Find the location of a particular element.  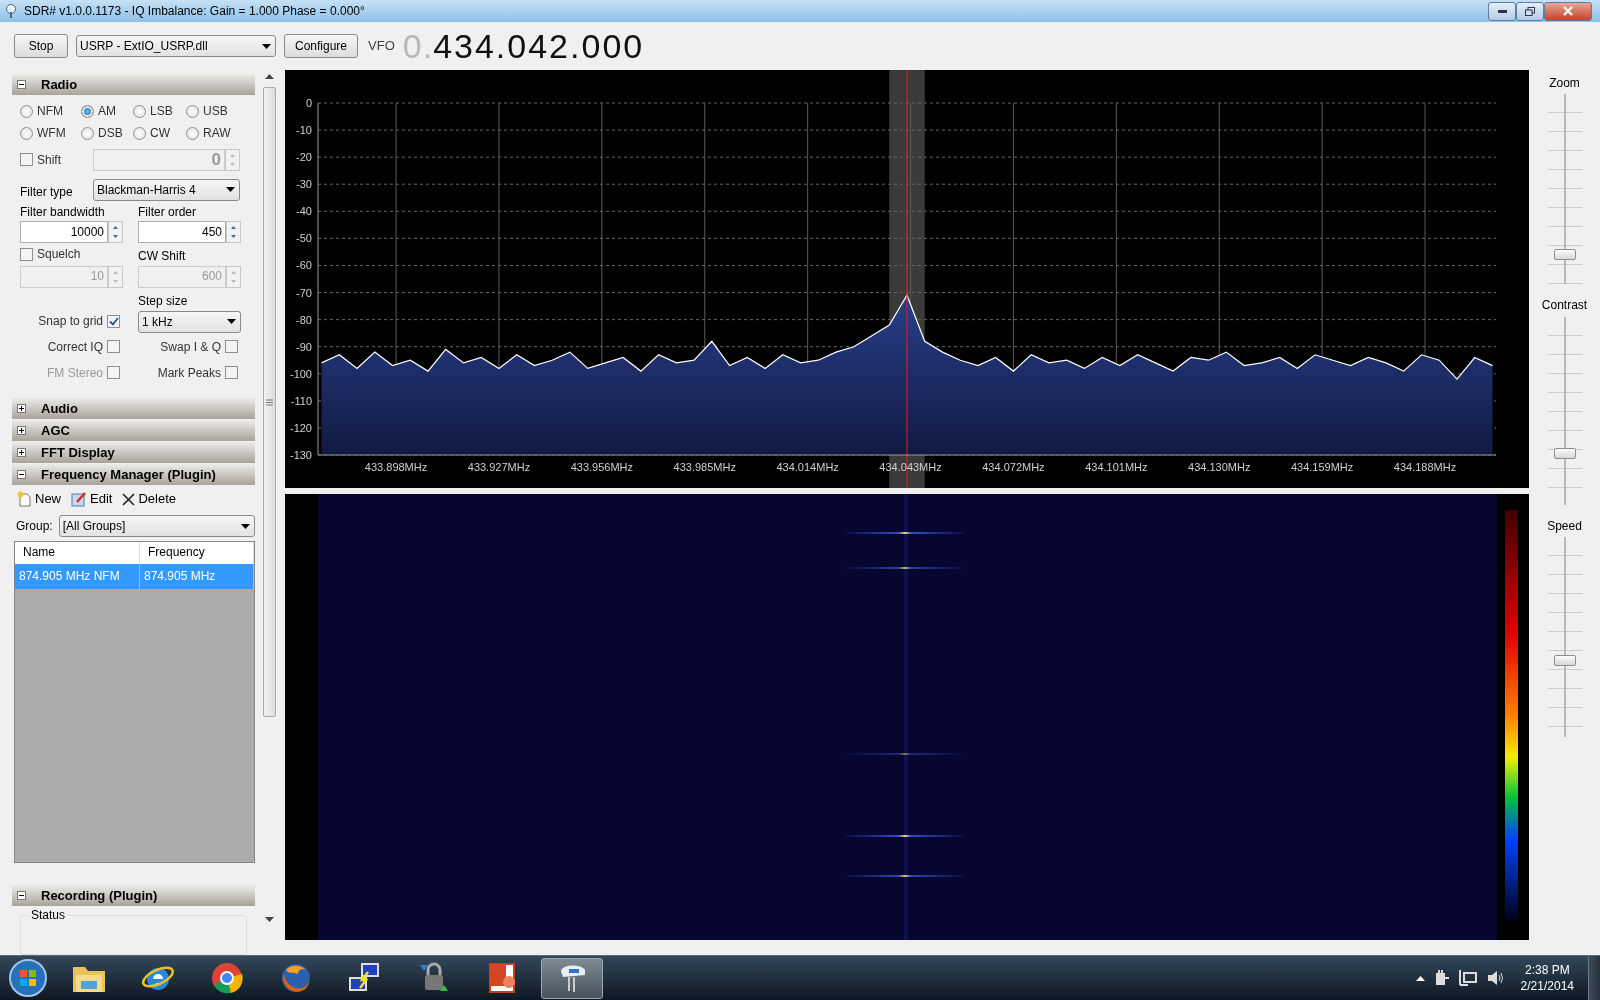

section-header: FFT Display is located at coordinates (133, 452).